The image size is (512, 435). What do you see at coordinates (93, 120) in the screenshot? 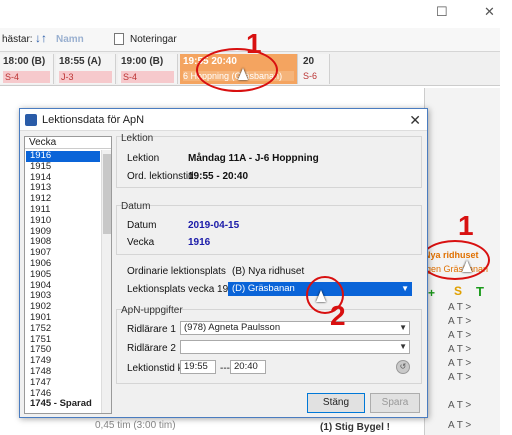
I see `dialog-title: Lektionsdata för ApN` at bounding box center [93, 120].